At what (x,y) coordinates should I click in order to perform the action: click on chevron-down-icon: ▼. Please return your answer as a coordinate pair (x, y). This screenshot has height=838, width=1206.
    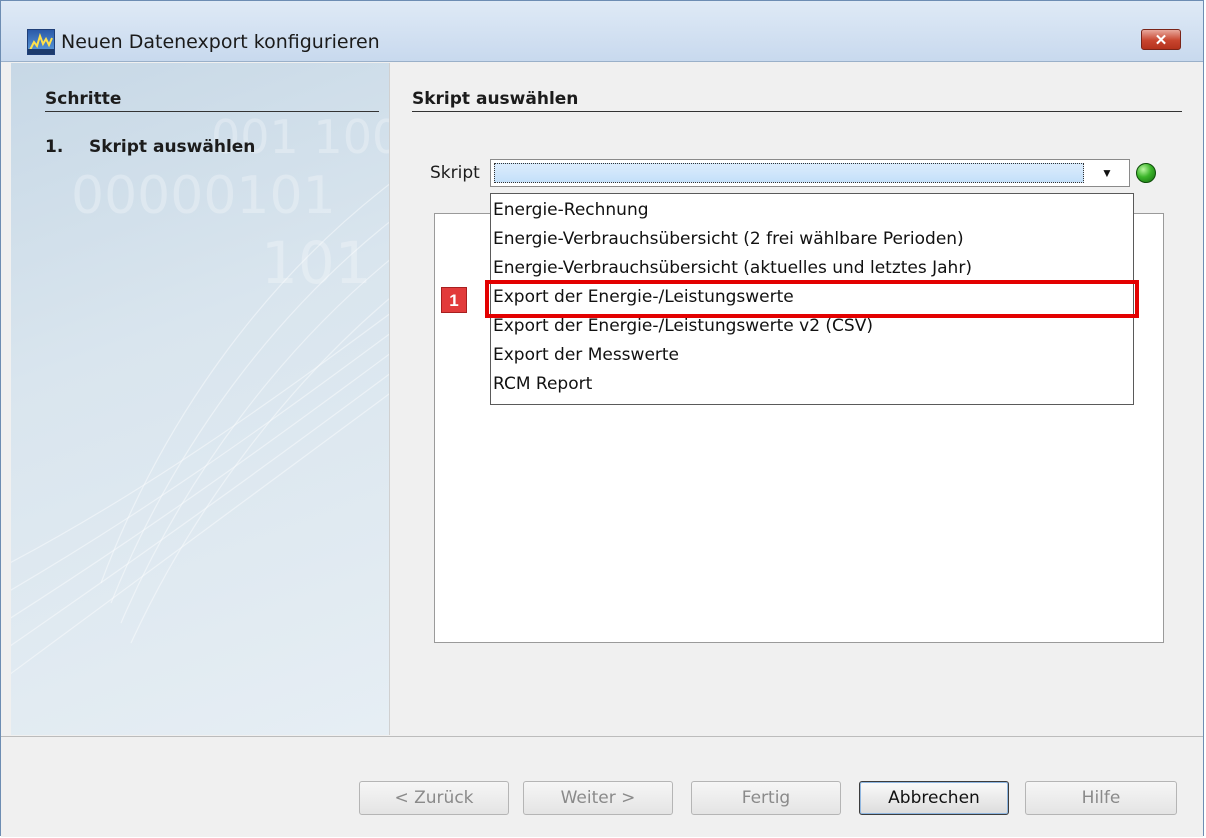
    Looking at the image, I should click on (1107, 173).